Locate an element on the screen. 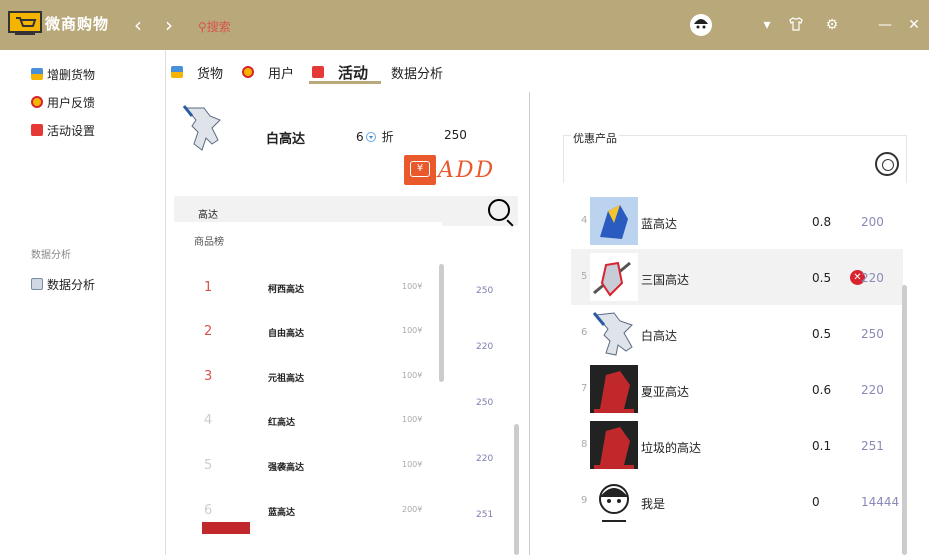 The image size is (929, 555). search-button: ⚲搜索 is located at coordinates (214, 26).